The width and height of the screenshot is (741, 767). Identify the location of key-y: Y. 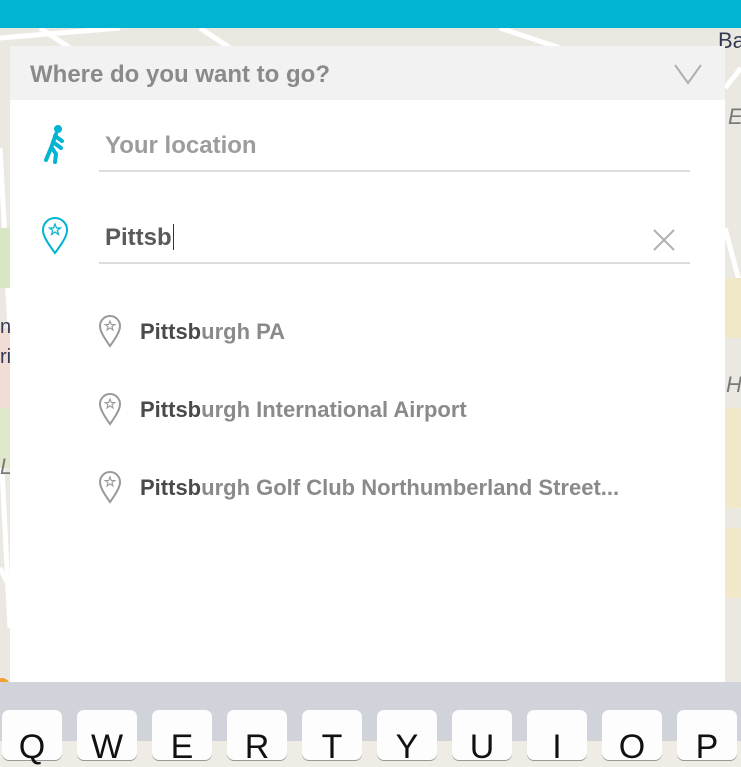
(407, 738).